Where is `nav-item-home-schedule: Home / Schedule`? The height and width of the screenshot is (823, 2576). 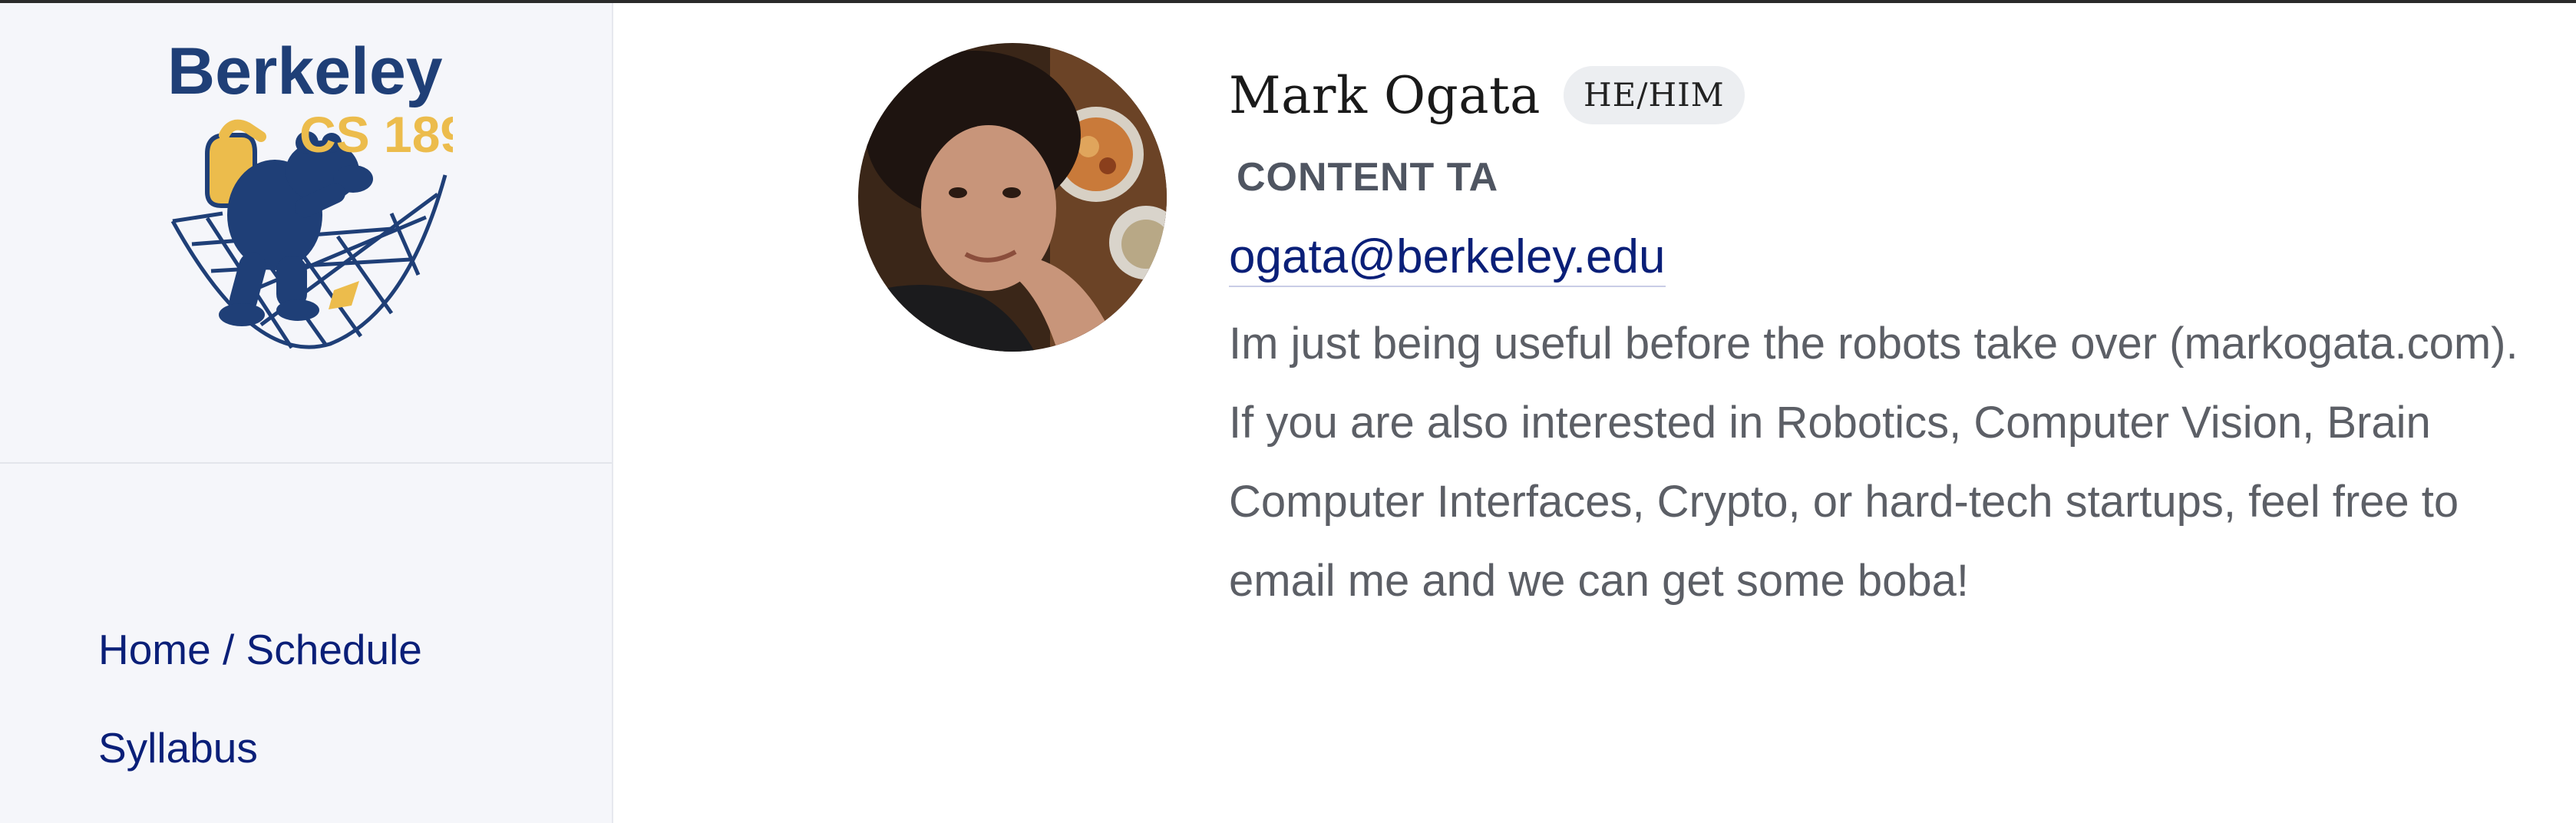
nav-item-home-schedule: Home / Schedule is located at coordinates (355, 649).